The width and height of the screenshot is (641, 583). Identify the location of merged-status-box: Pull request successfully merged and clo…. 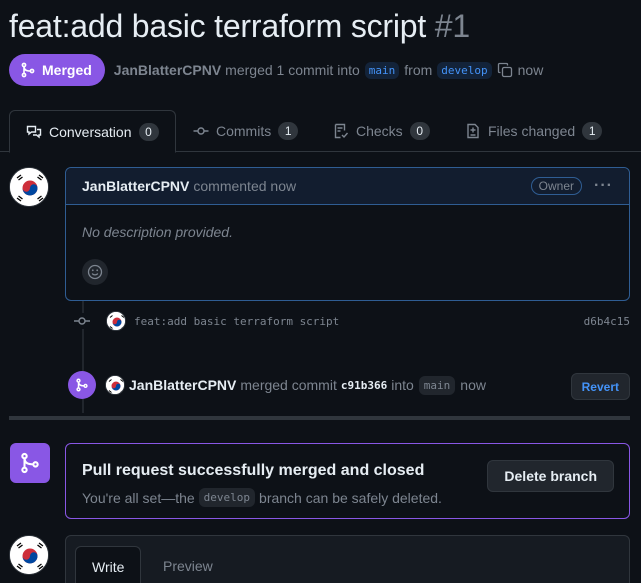
(347, 481).